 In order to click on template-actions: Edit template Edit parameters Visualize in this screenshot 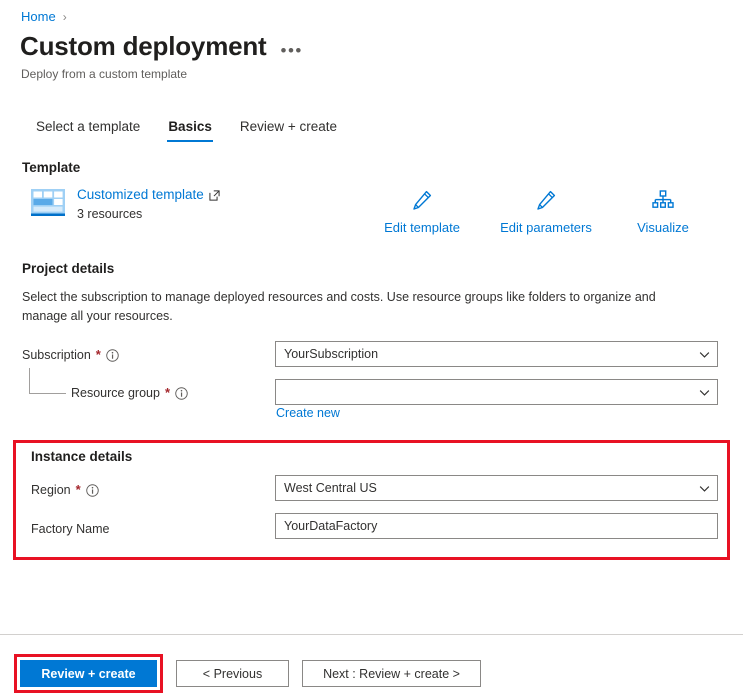, I will do `click(539, 209)`.